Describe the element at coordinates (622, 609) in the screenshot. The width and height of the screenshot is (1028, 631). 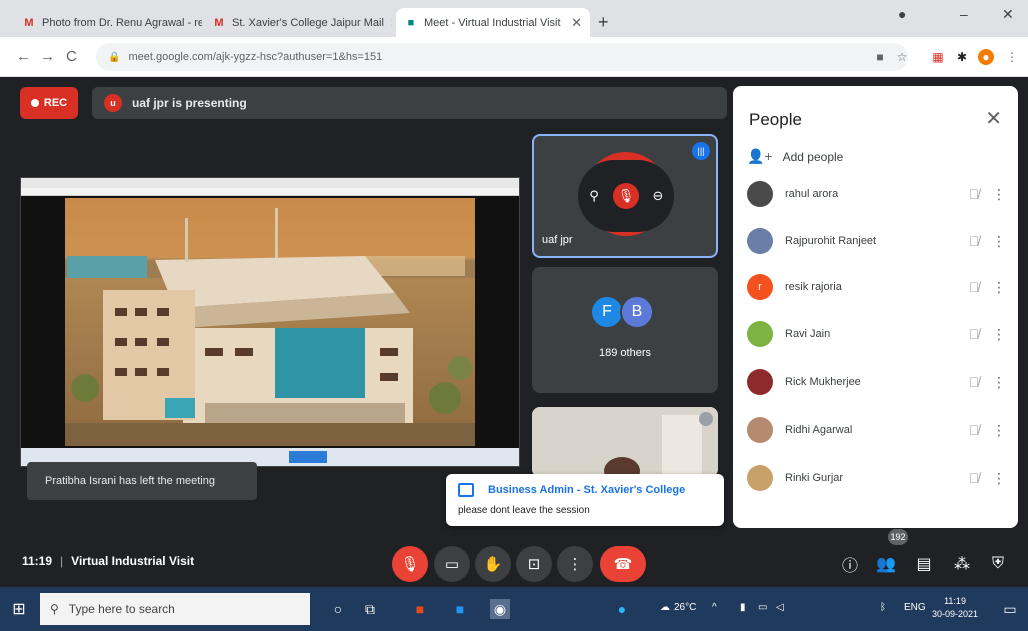
I see `app-icon: ●` at that location.